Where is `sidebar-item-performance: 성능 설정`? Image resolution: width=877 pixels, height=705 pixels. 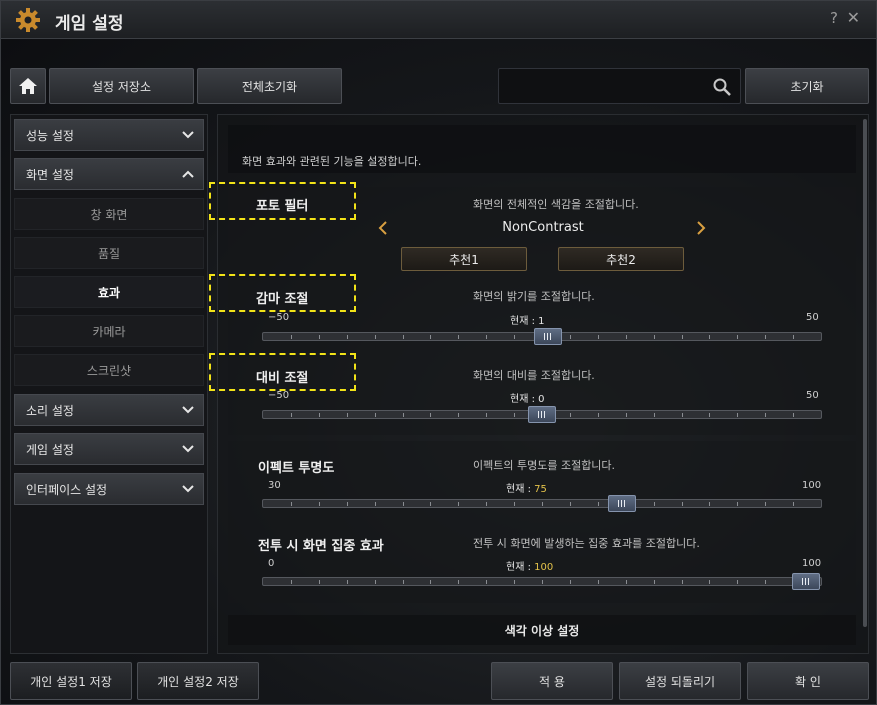 sidebar-item-performance: 성능 설정 is located at coordinates (109, 135).